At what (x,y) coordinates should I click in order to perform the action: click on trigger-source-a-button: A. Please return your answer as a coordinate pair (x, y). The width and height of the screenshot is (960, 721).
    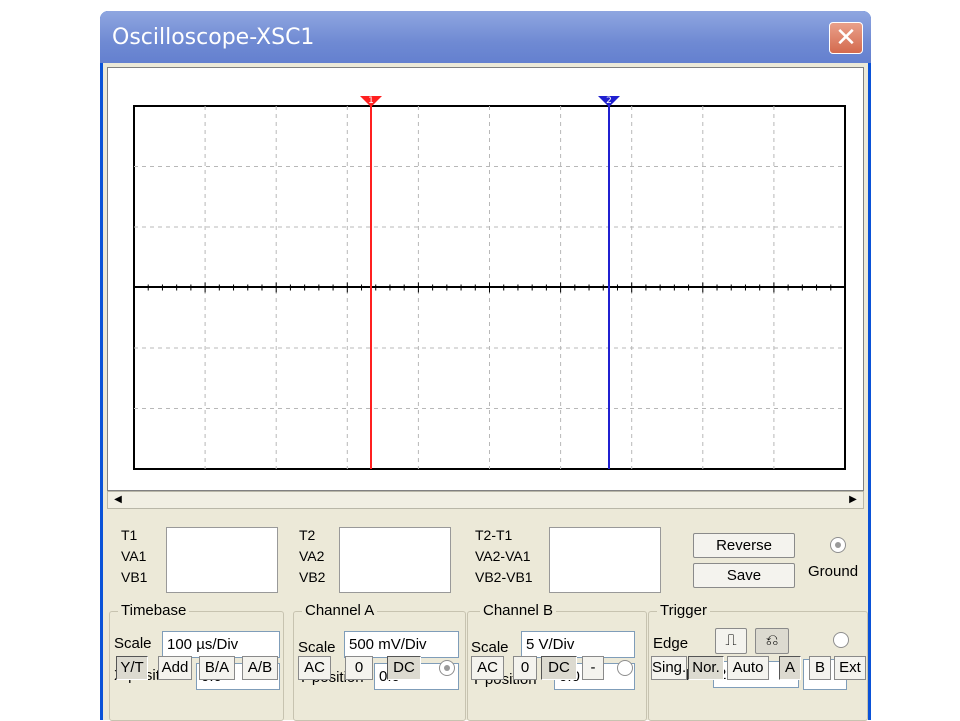
    Looking at the image, I should click on (790, 668).